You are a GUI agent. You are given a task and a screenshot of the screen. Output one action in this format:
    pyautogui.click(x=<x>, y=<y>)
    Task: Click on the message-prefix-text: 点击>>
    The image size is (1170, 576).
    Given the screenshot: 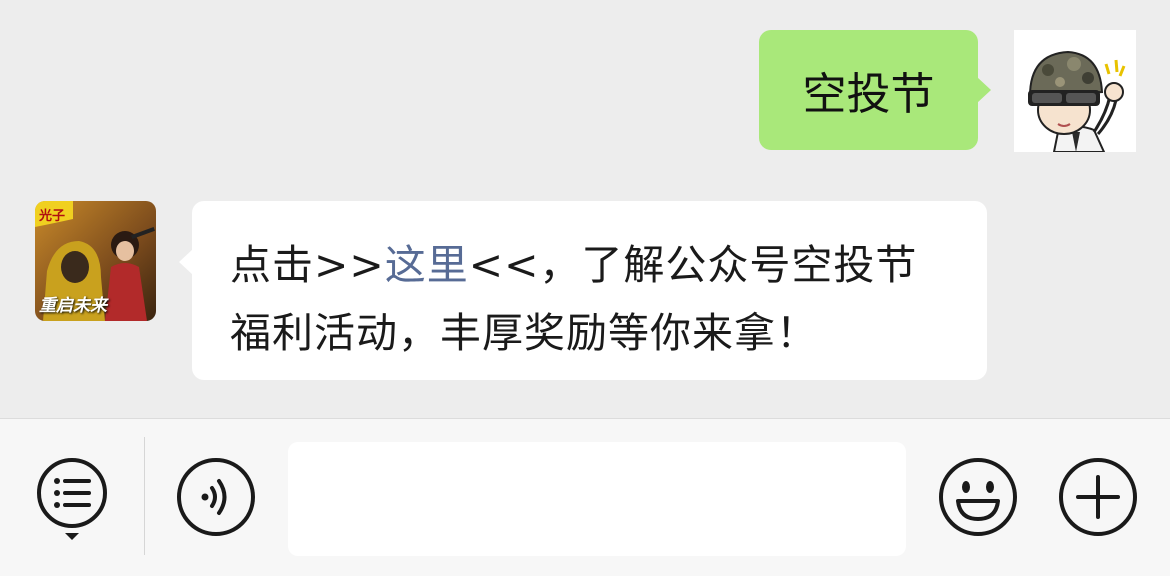 What is the action you would take?
    pyautogui.click(x=307, y=265)
    